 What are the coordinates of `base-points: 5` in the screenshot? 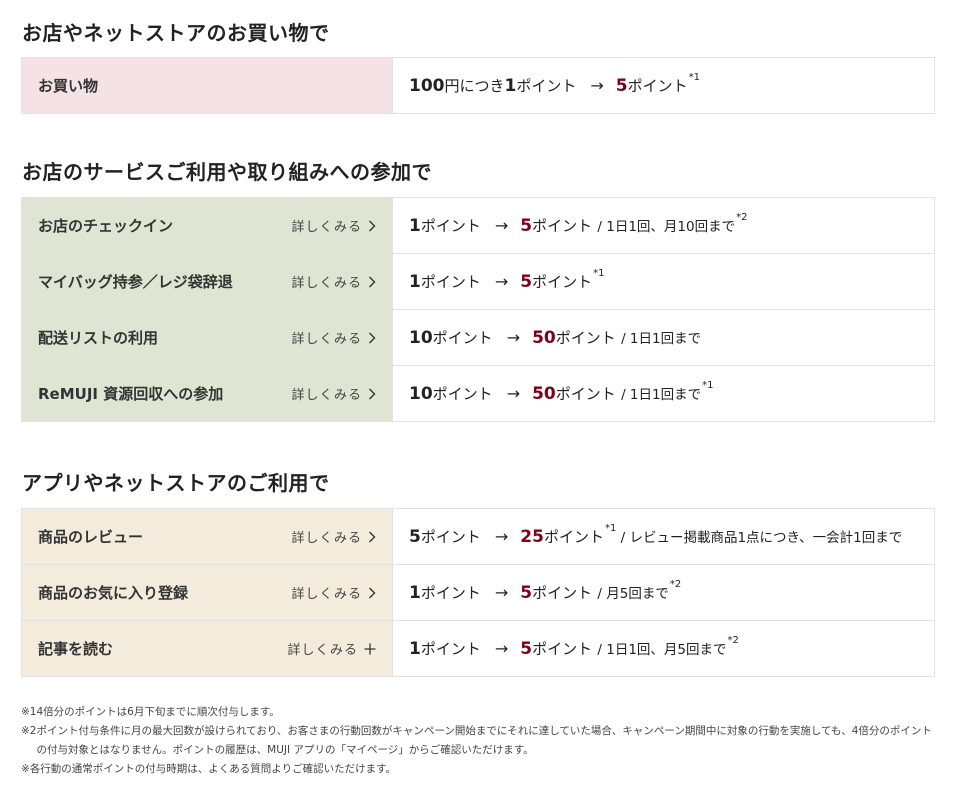 It's located at (415, 537).